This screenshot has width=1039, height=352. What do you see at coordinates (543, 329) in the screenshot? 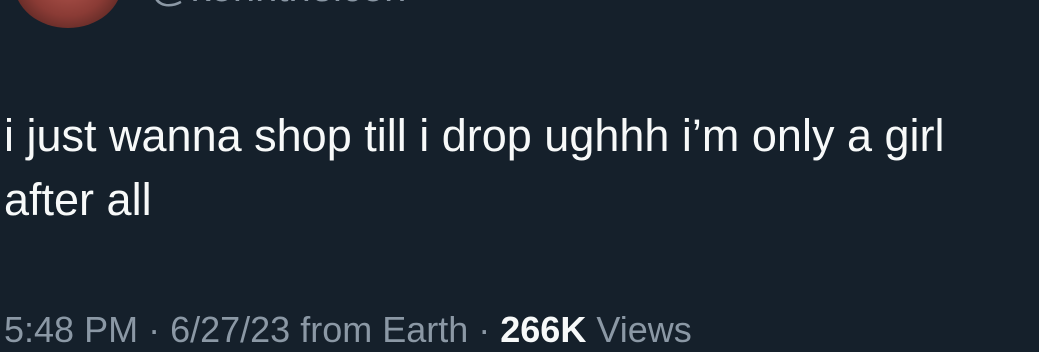
I see `views-count: 266K` at bounding box center [543, 329].